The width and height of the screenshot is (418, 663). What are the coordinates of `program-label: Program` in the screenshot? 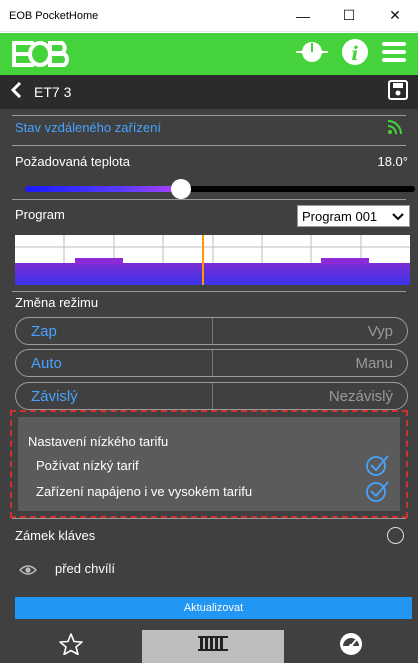 It's located at (40, 214).